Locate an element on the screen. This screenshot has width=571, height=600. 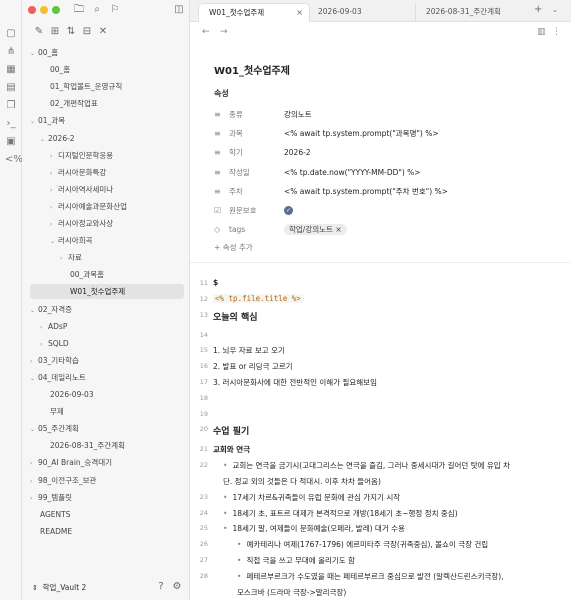
tree-item: 01_학업볼트_운영규칙 is located at coordinates (86, 86).